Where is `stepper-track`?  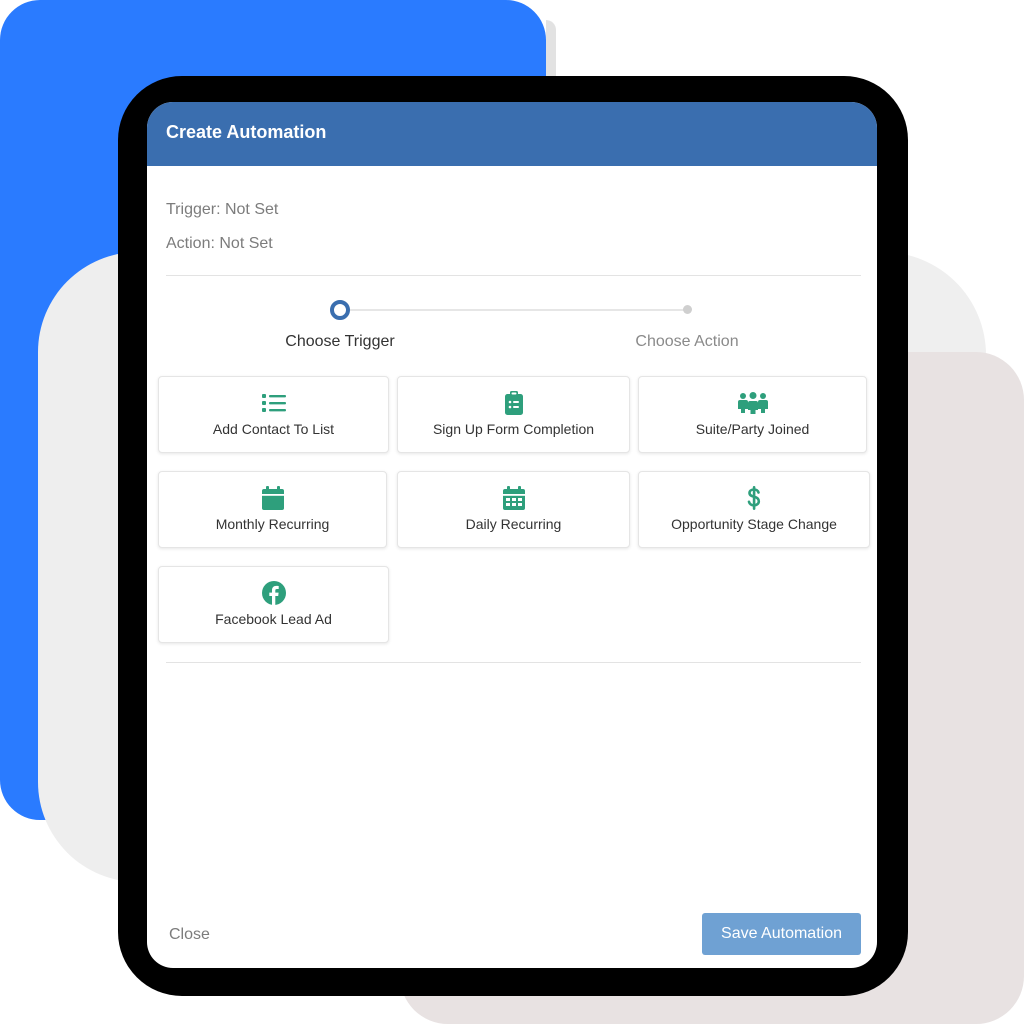 stepper-track is located at coordinates (517, 310).